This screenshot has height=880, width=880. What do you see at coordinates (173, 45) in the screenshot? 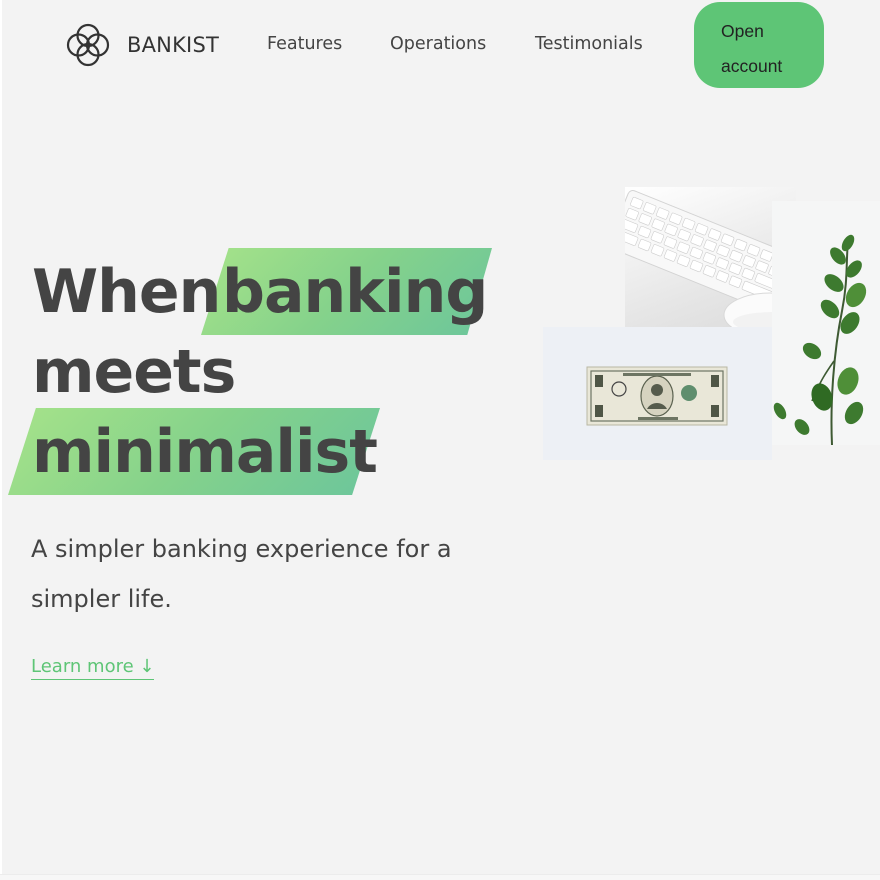
I see `brand-name: BANKIST` at bounding box center [173, 45].